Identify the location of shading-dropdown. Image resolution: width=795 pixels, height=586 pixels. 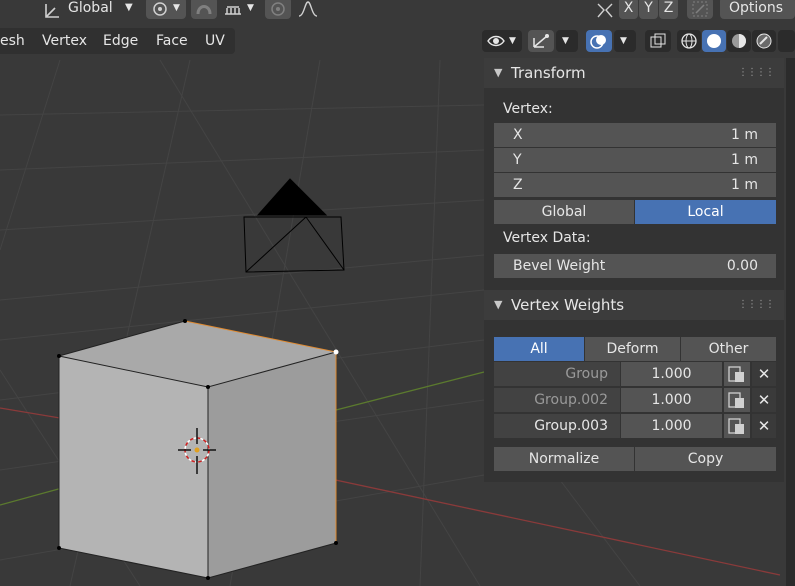
(786, 41).